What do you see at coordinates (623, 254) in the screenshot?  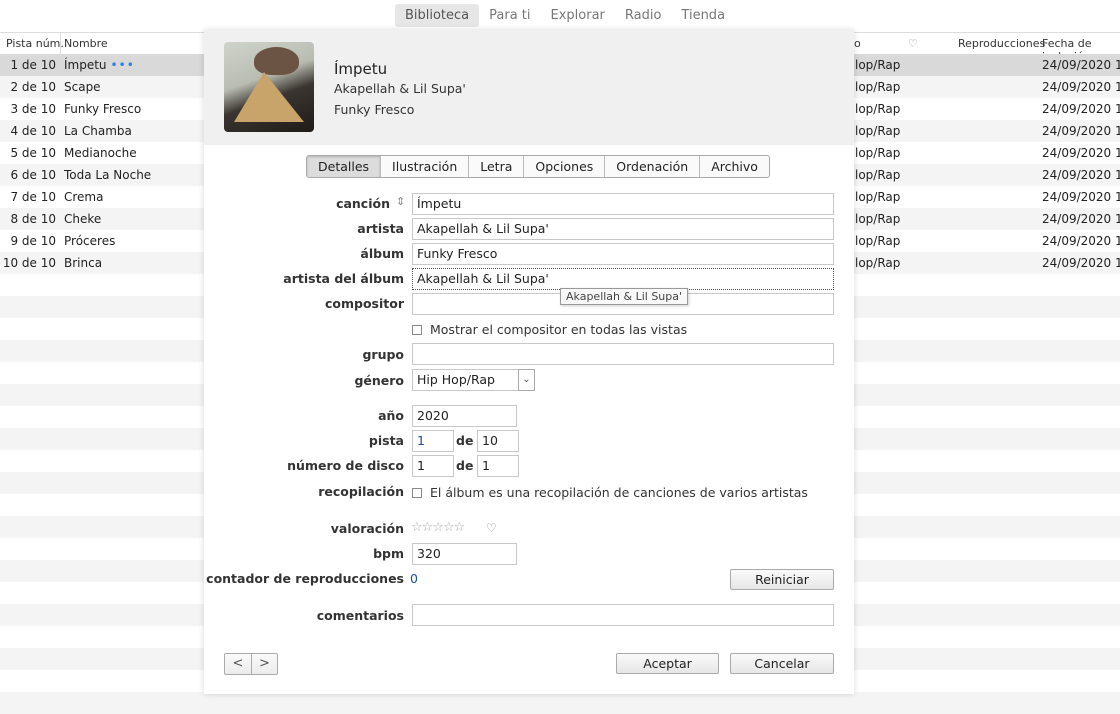 I see `album-input: Funky Fresco` at bounding box center [623, 254].